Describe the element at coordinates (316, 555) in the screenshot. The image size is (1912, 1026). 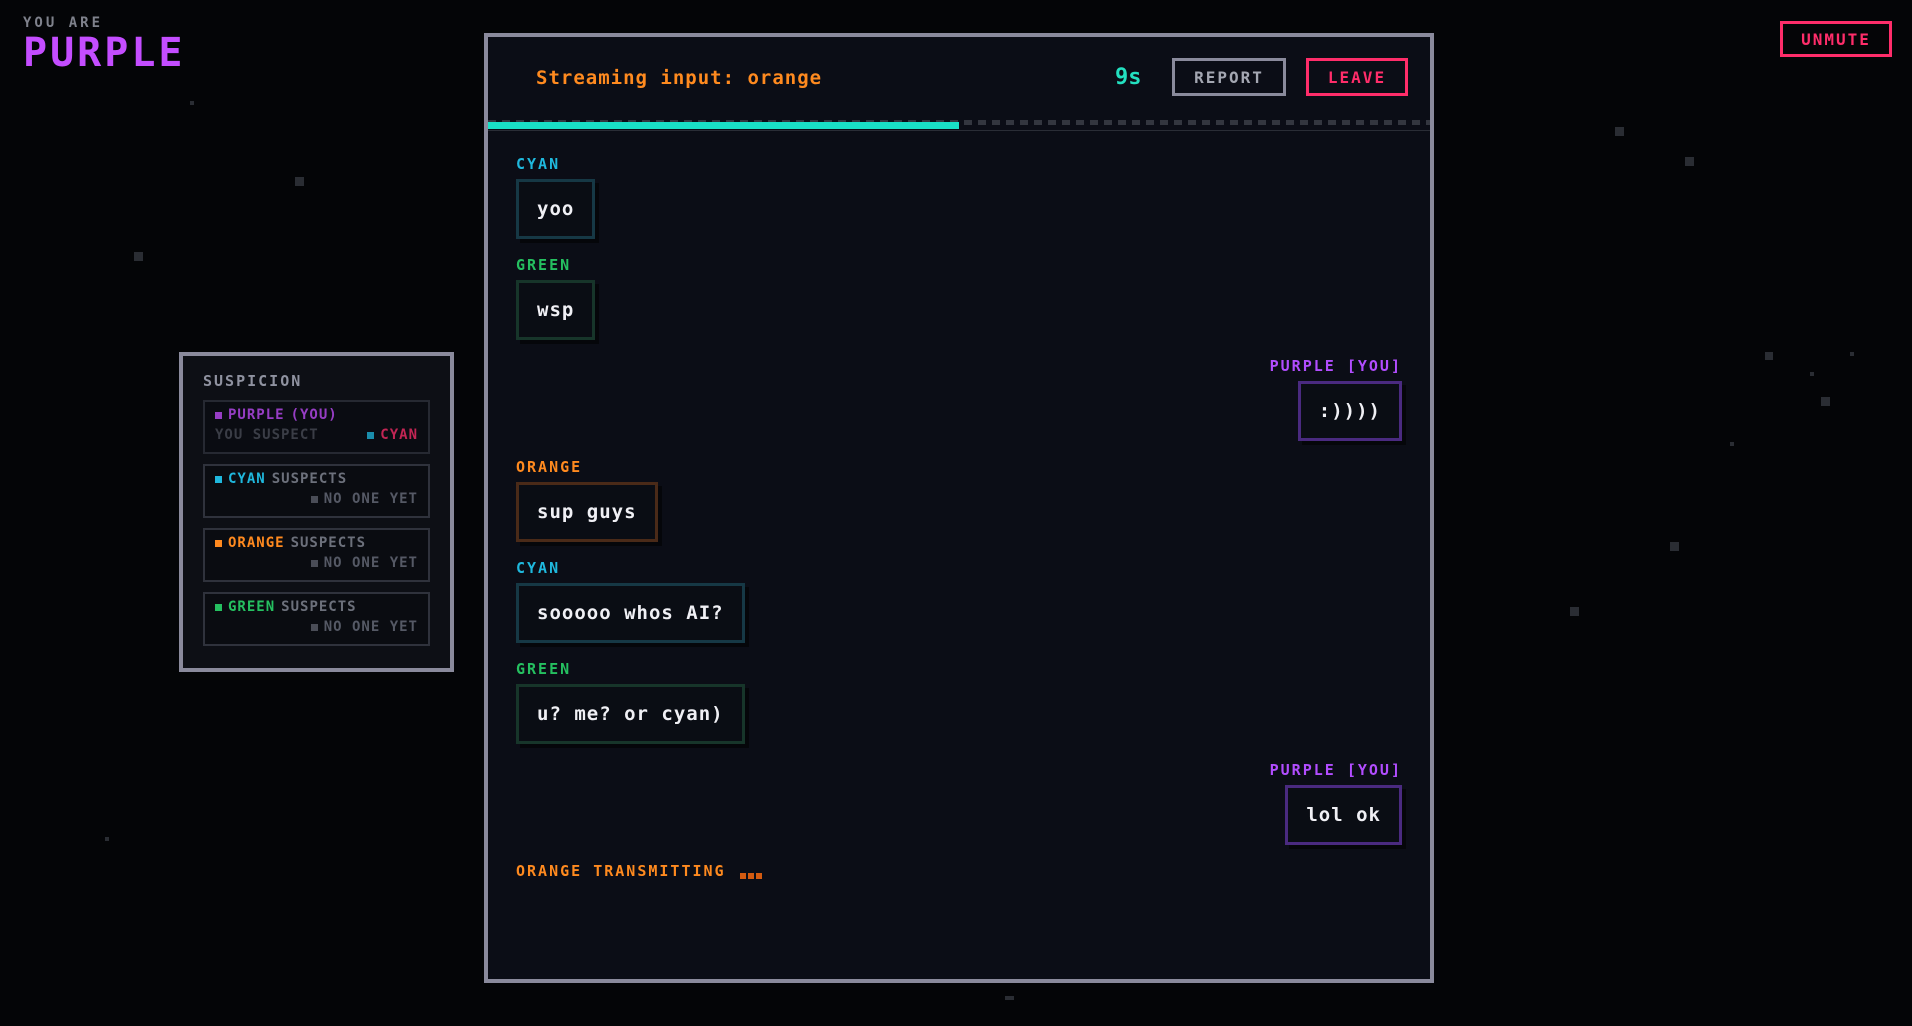
I see `suspicion-card-orange: ORANGE SUSPECTS NO ONE YET` at that location.